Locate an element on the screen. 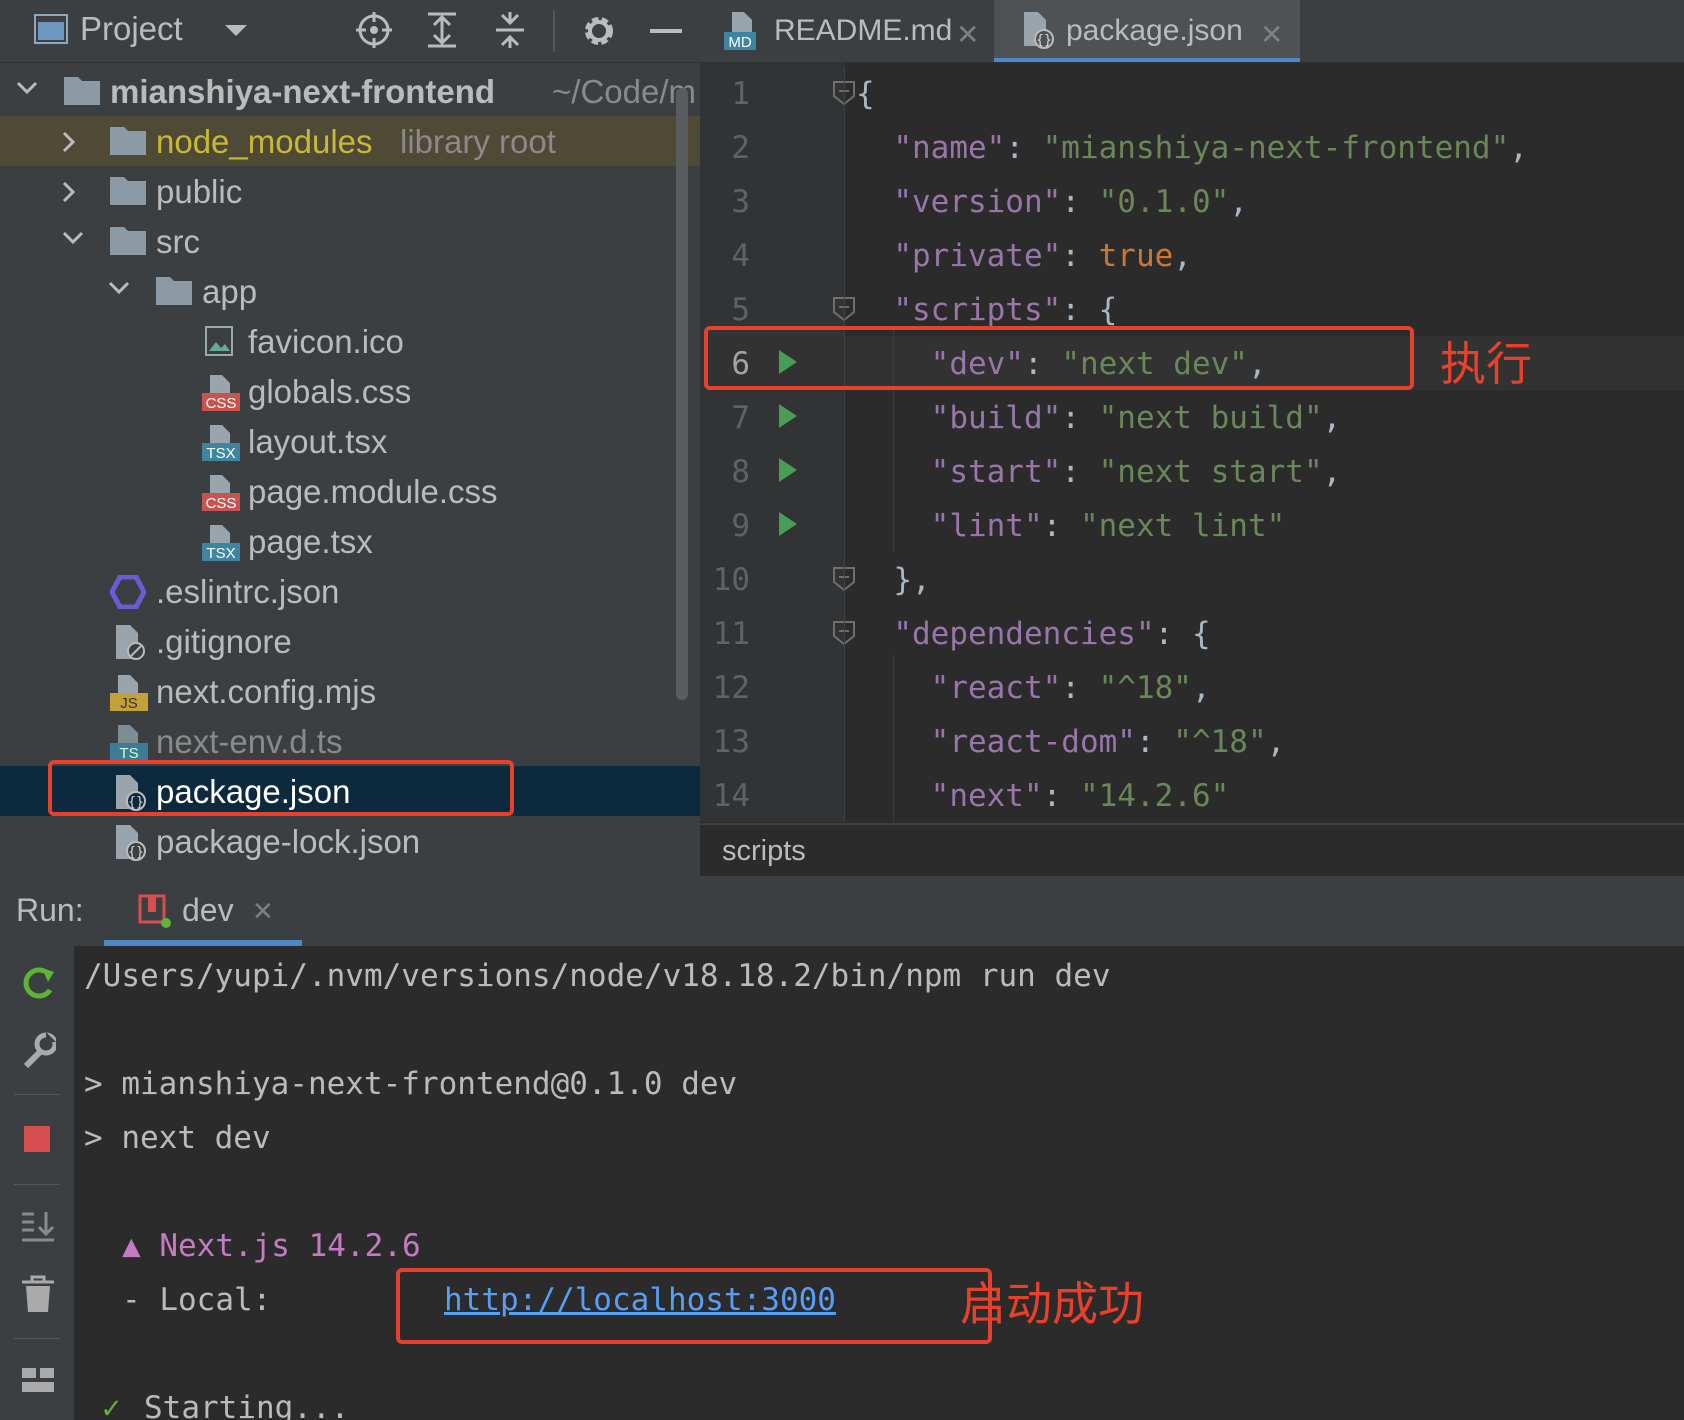 Image resolution: width=1684 pixels, height=1420 pixels. line-number: 2 is located at coordinates (725, 148).